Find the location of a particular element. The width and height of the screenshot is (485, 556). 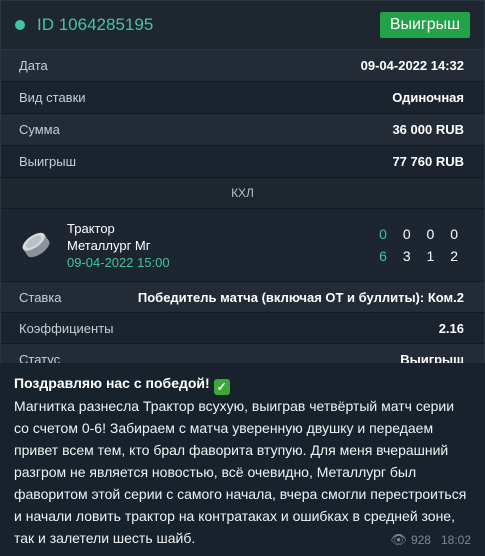

detail-row: Сумма 36 000 RUB is located at coordinates (242, 130).